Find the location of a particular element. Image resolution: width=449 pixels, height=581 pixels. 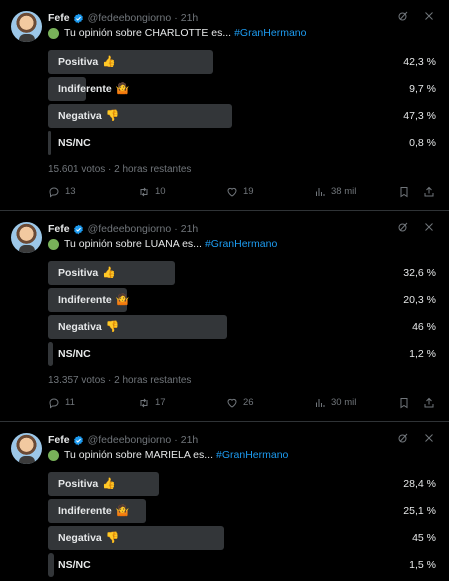

share-icon is located at coordinates (429, 191).